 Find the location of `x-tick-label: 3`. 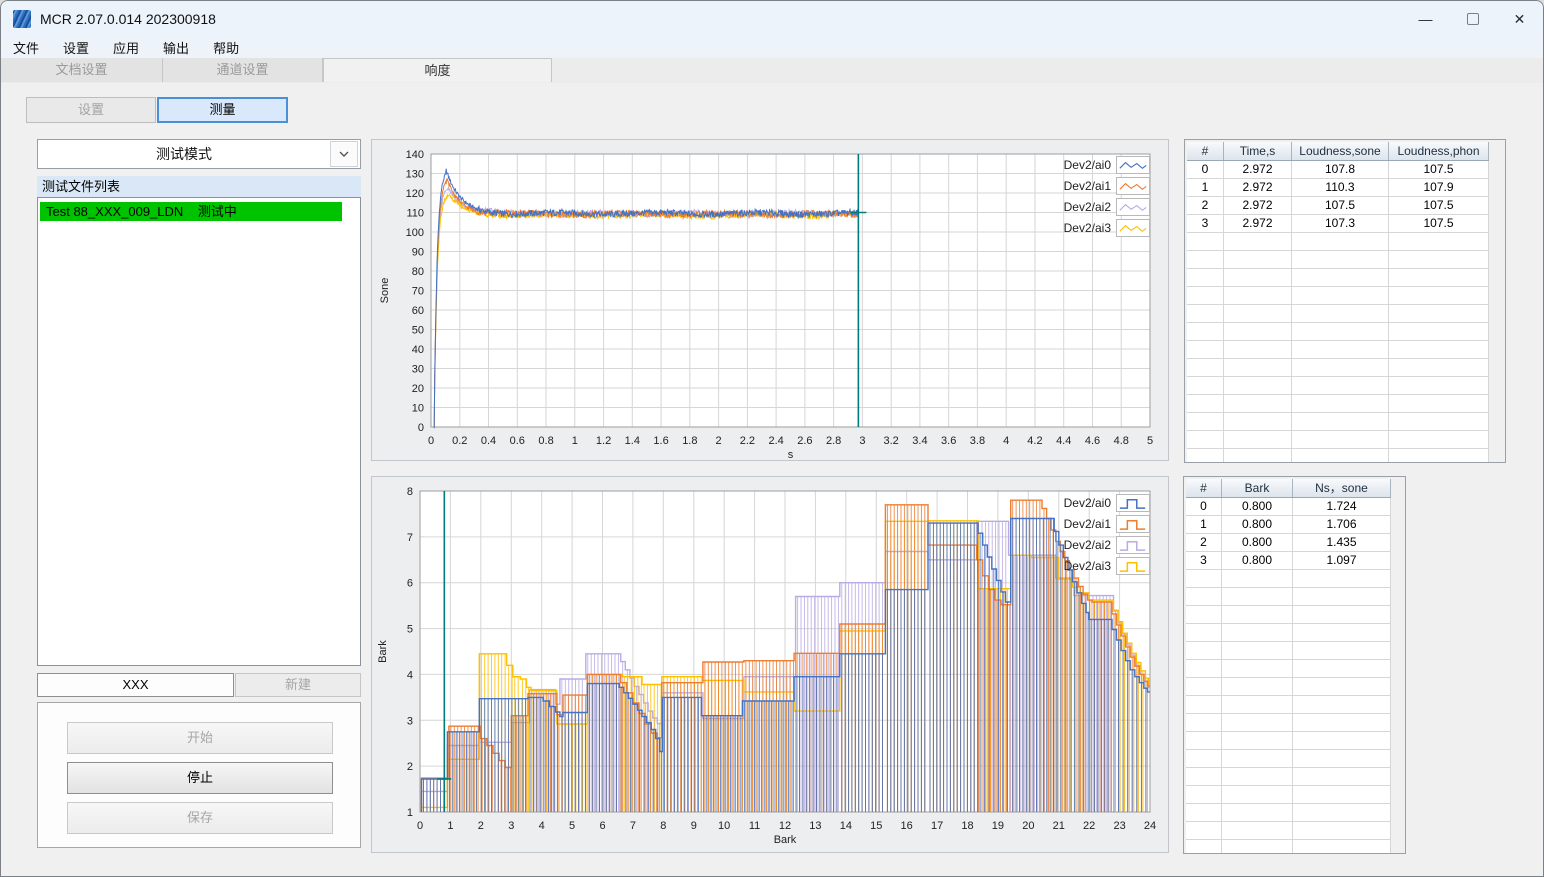

x-tick-label: 3 is located at coordinates (511, 826).